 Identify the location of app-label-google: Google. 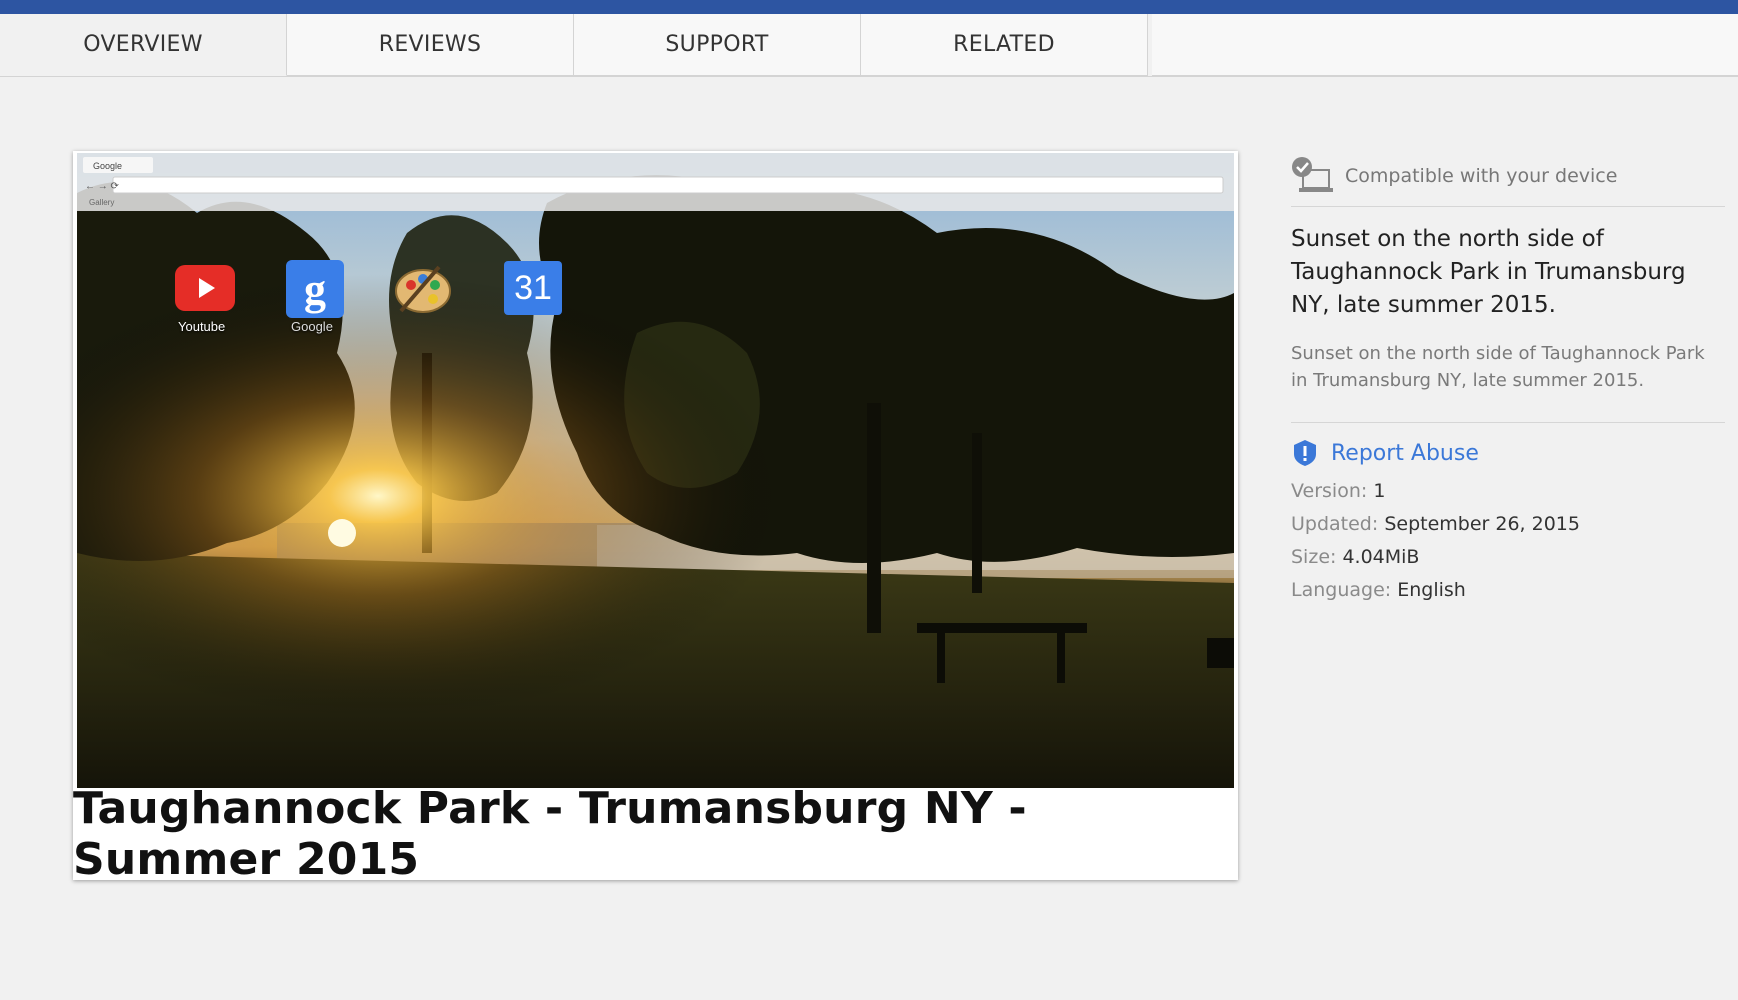
(312, 326).